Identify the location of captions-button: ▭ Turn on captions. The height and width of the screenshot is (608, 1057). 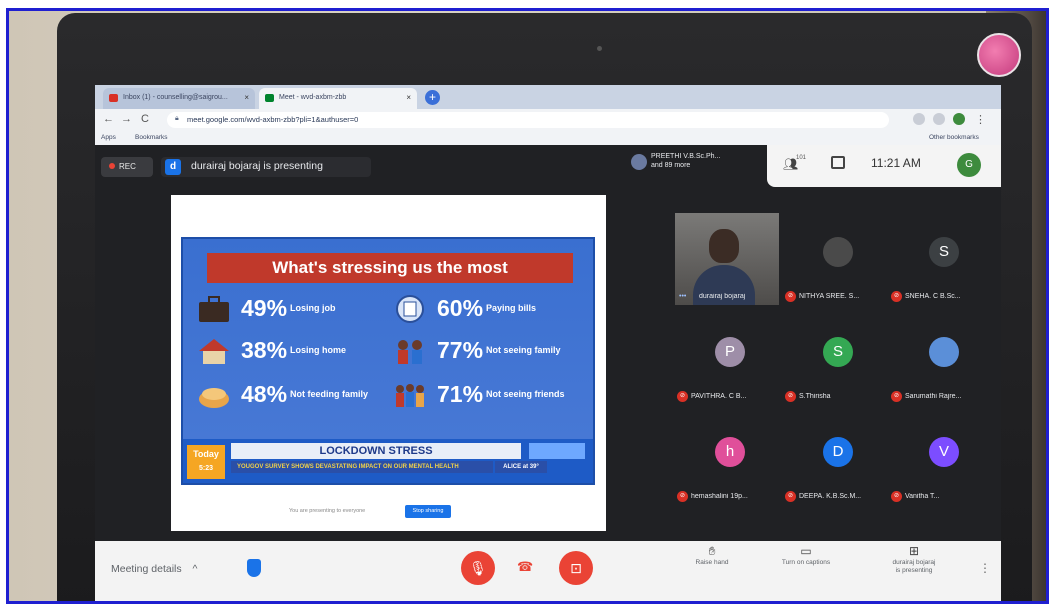
(806, 556).